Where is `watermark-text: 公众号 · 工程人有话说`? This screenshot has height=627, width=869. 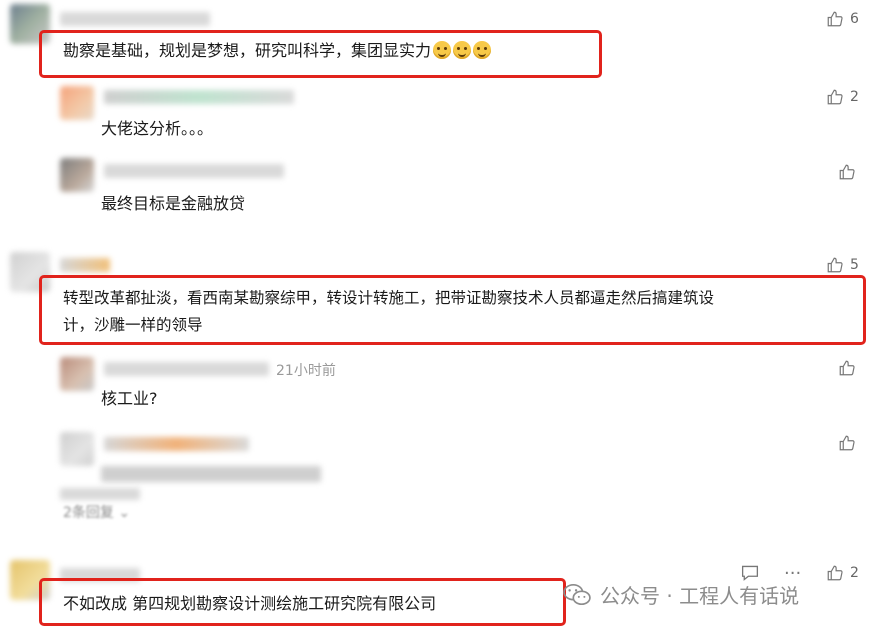 watermark-text: 公众号 · 工程人有话说 is located at coordinates (700, 596).